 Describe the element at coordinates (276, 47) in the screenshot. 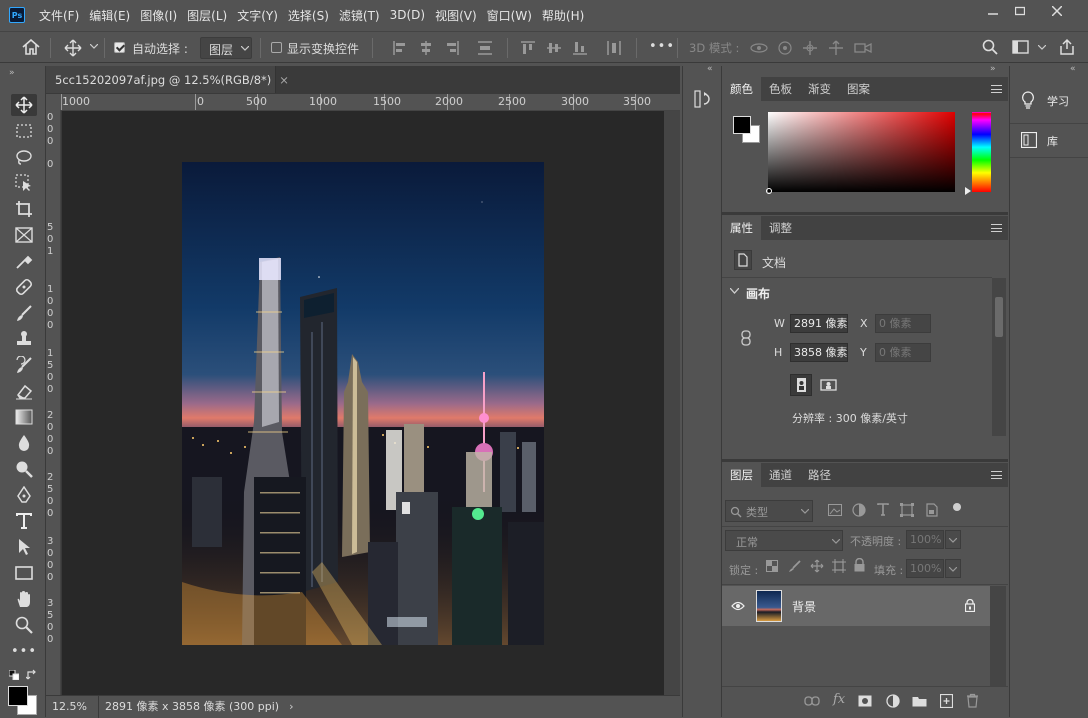

I see `show-transform-checkbox` at that location.